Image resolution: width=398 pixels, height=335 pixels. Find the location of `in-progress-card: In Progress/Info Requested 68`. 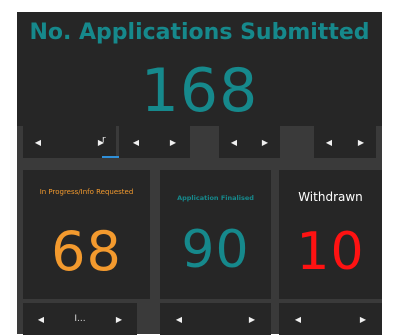

in-progress-card: In Progress/Info Requested 68 is located at coordinates (86, 234).